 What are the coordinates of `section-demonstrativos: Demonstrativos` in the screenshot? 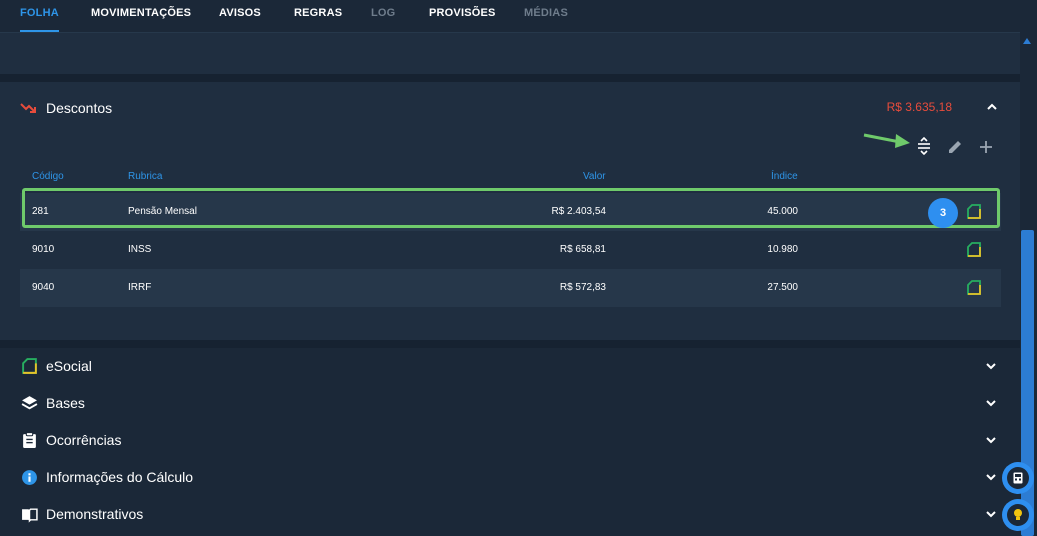 It's located at (510, 514).